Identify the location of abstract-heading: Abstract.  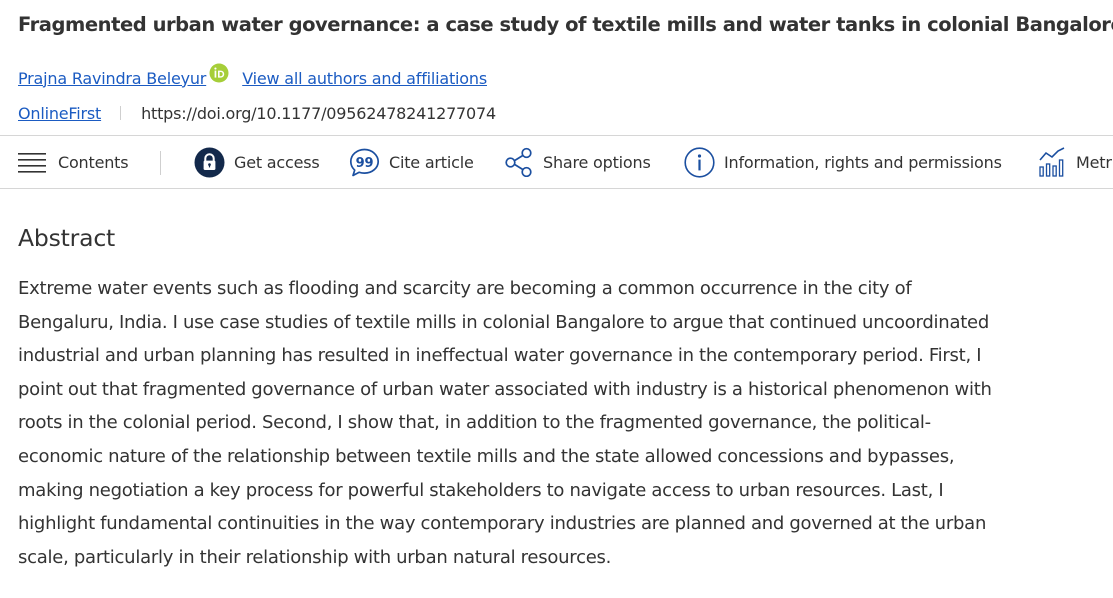
(67, 238).